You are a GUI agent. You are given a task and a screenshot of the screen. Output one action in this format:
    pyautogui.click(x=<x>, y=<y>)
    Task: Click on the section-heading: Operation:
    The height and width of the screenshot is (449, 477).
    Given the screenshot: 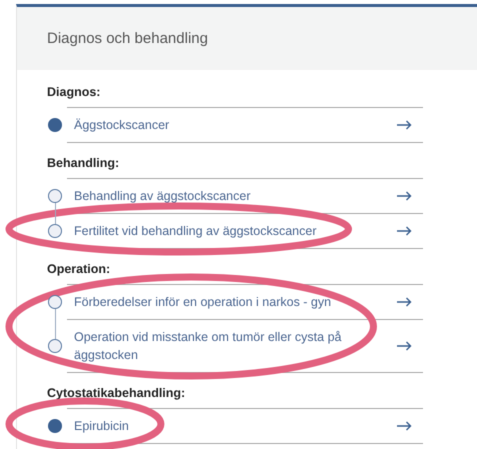 What is the action you would take?
    pyautogui.click(x=79, y=269)
    